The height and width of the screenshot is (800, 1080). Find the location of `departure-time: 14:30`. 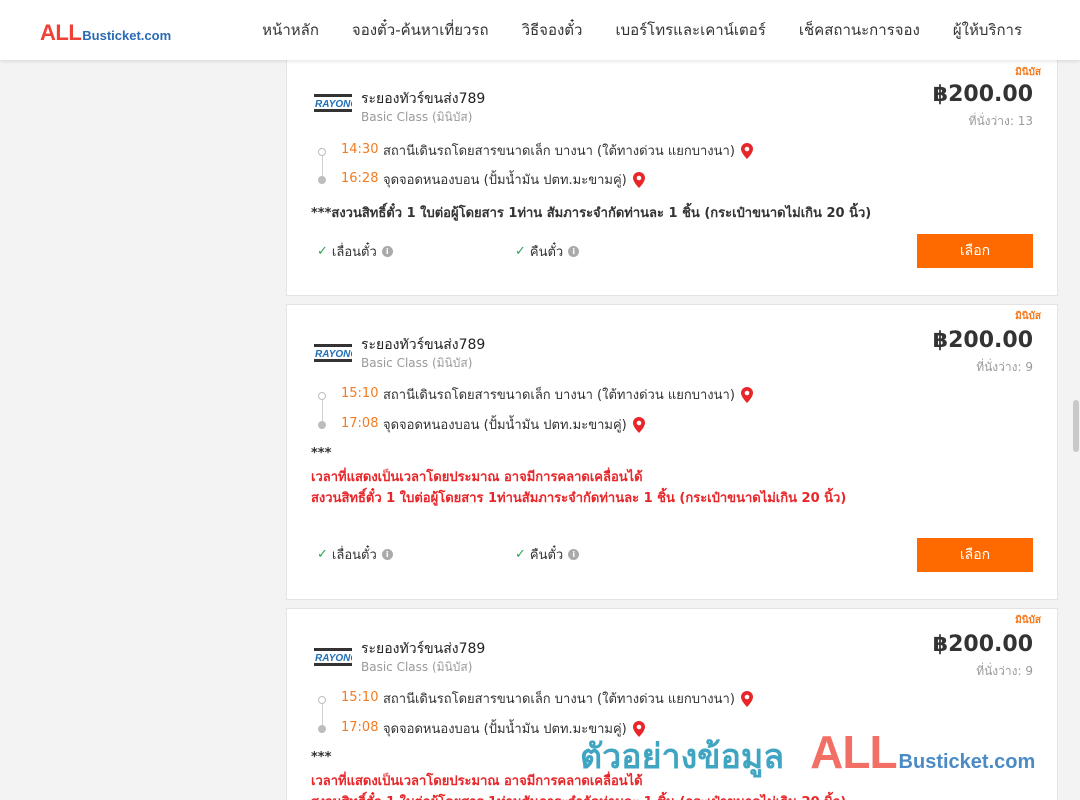

departure-time: 14:30 is located at coordinates (360, 149).